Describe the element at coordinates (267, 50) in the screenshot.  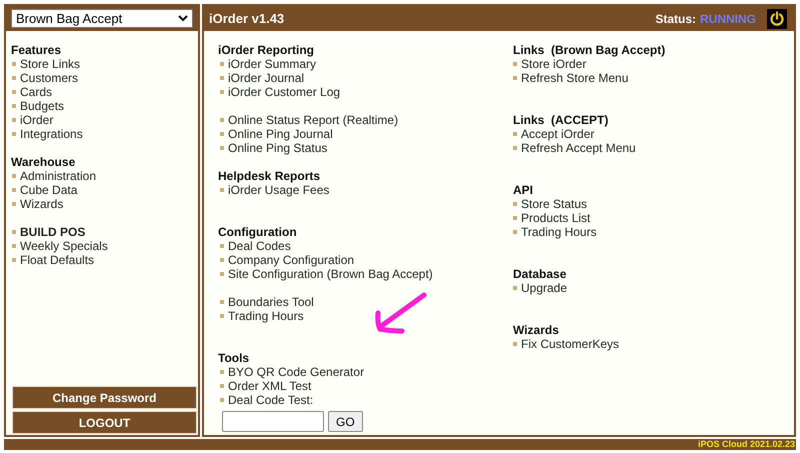
I see `section-heading: iOrder Reporting` at that location.